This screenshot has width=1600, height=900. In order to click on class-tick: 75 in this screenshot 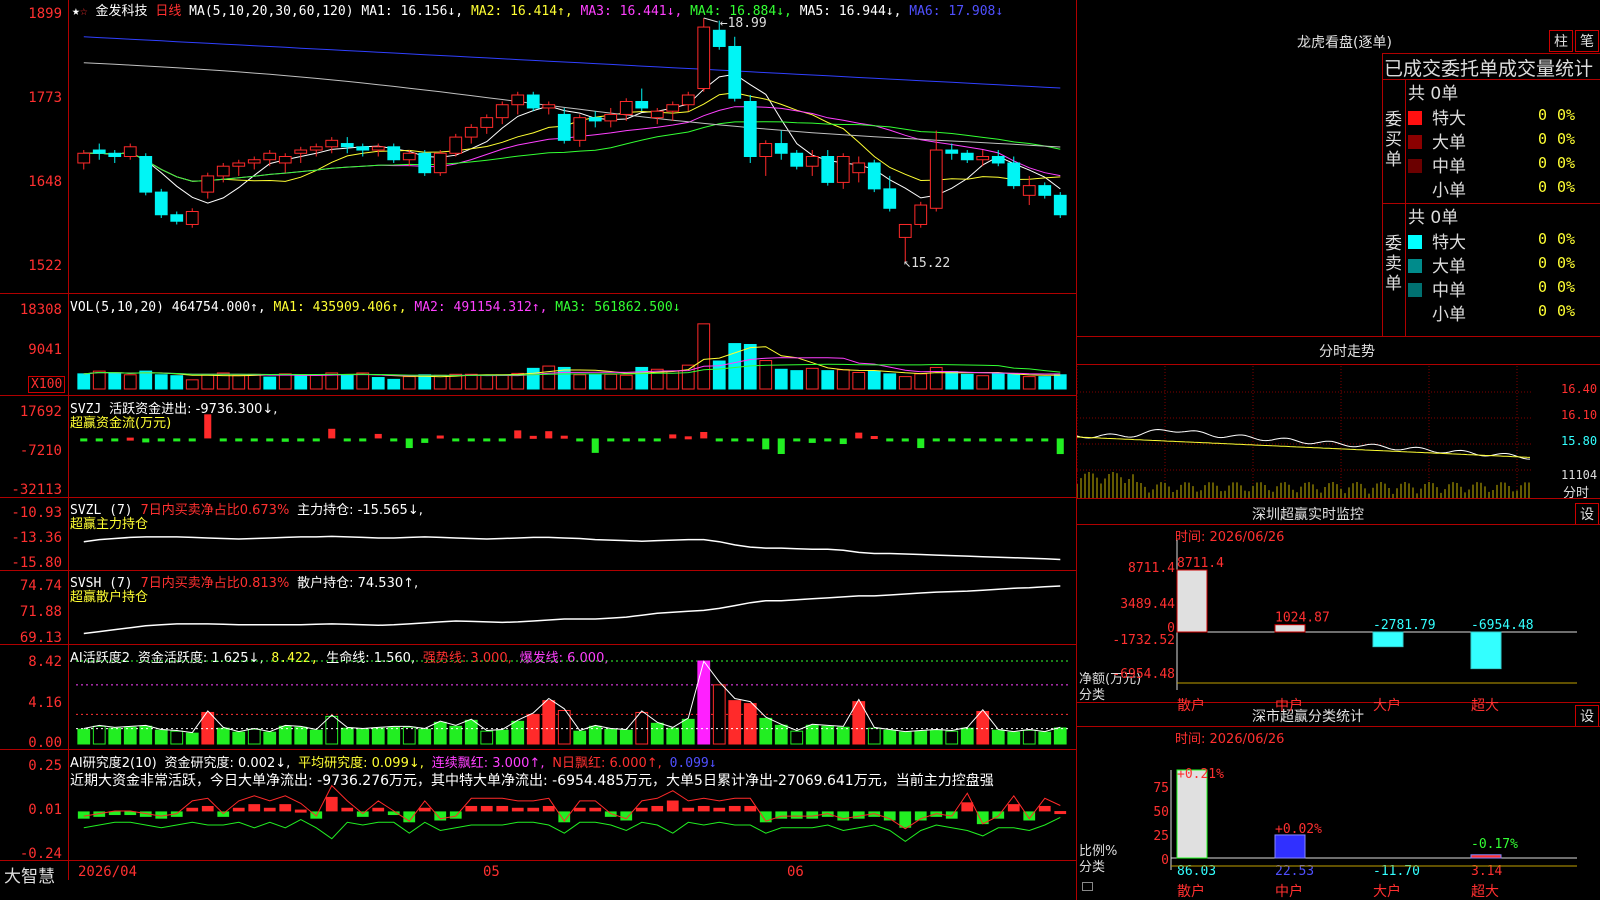, I will do `click(1161, 788)`.